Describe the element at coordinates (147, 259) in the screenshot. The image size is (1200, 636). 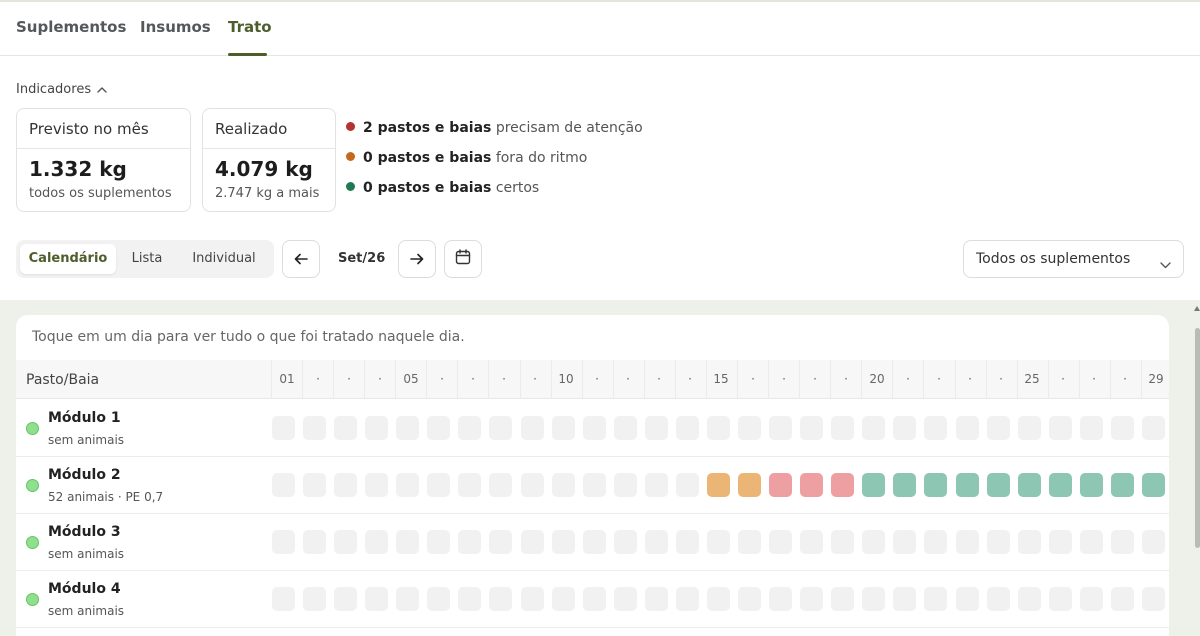
I see `view-lista-button: Lista` at that location.